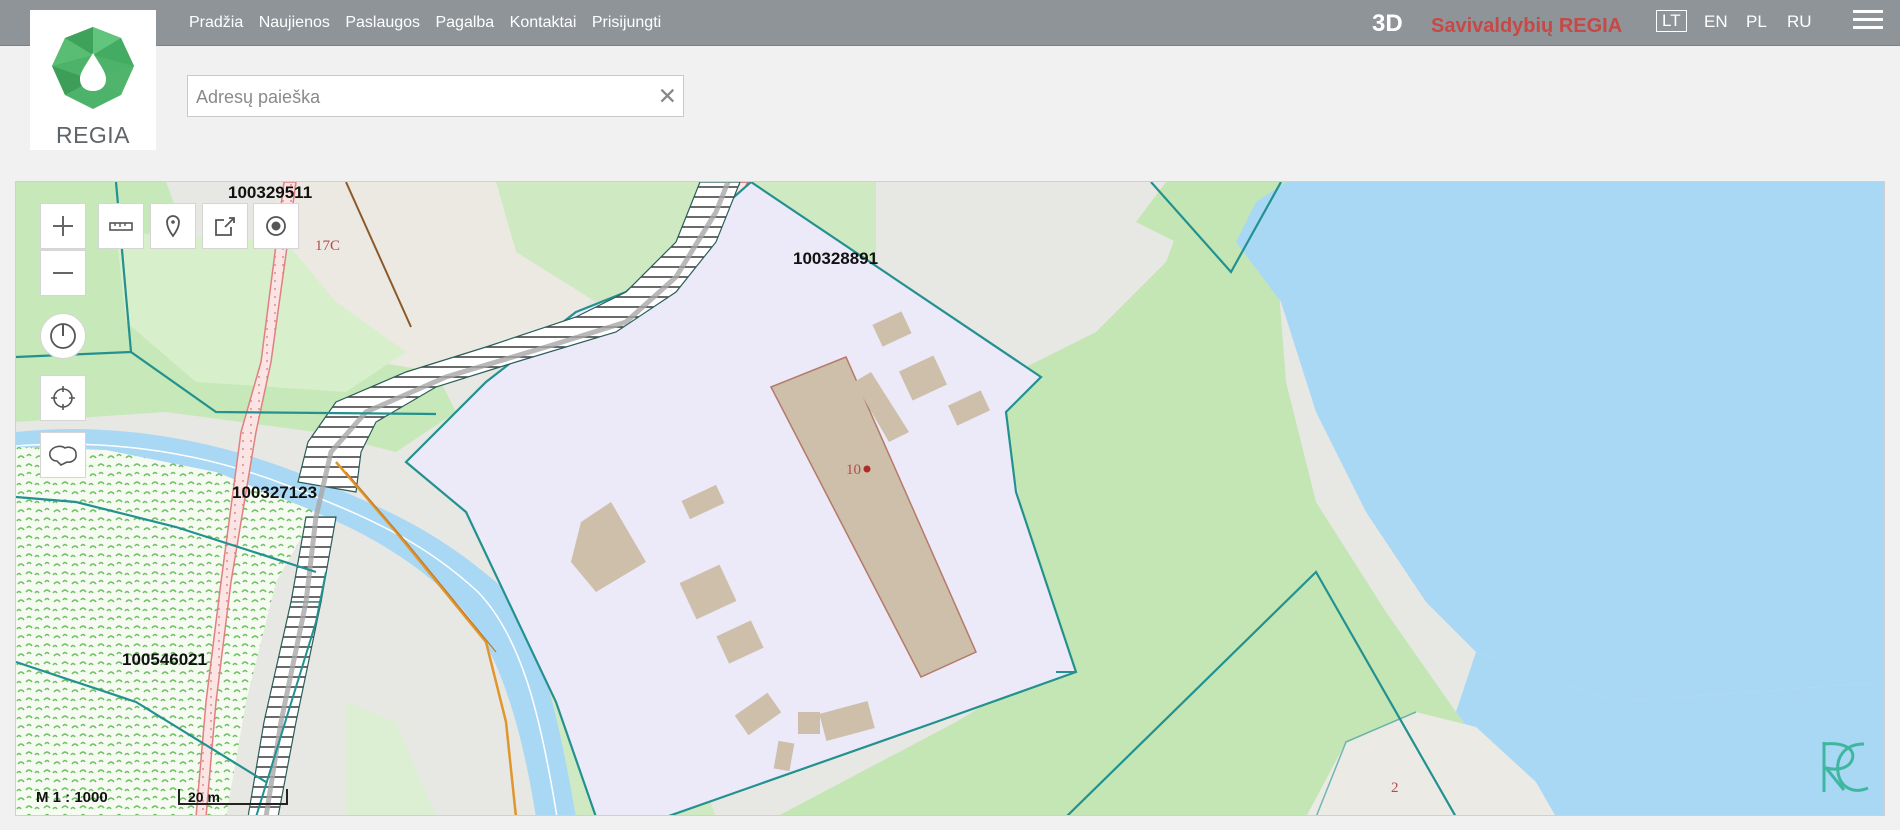  I want to click on address-label-2: 2, so click(1395, 788).